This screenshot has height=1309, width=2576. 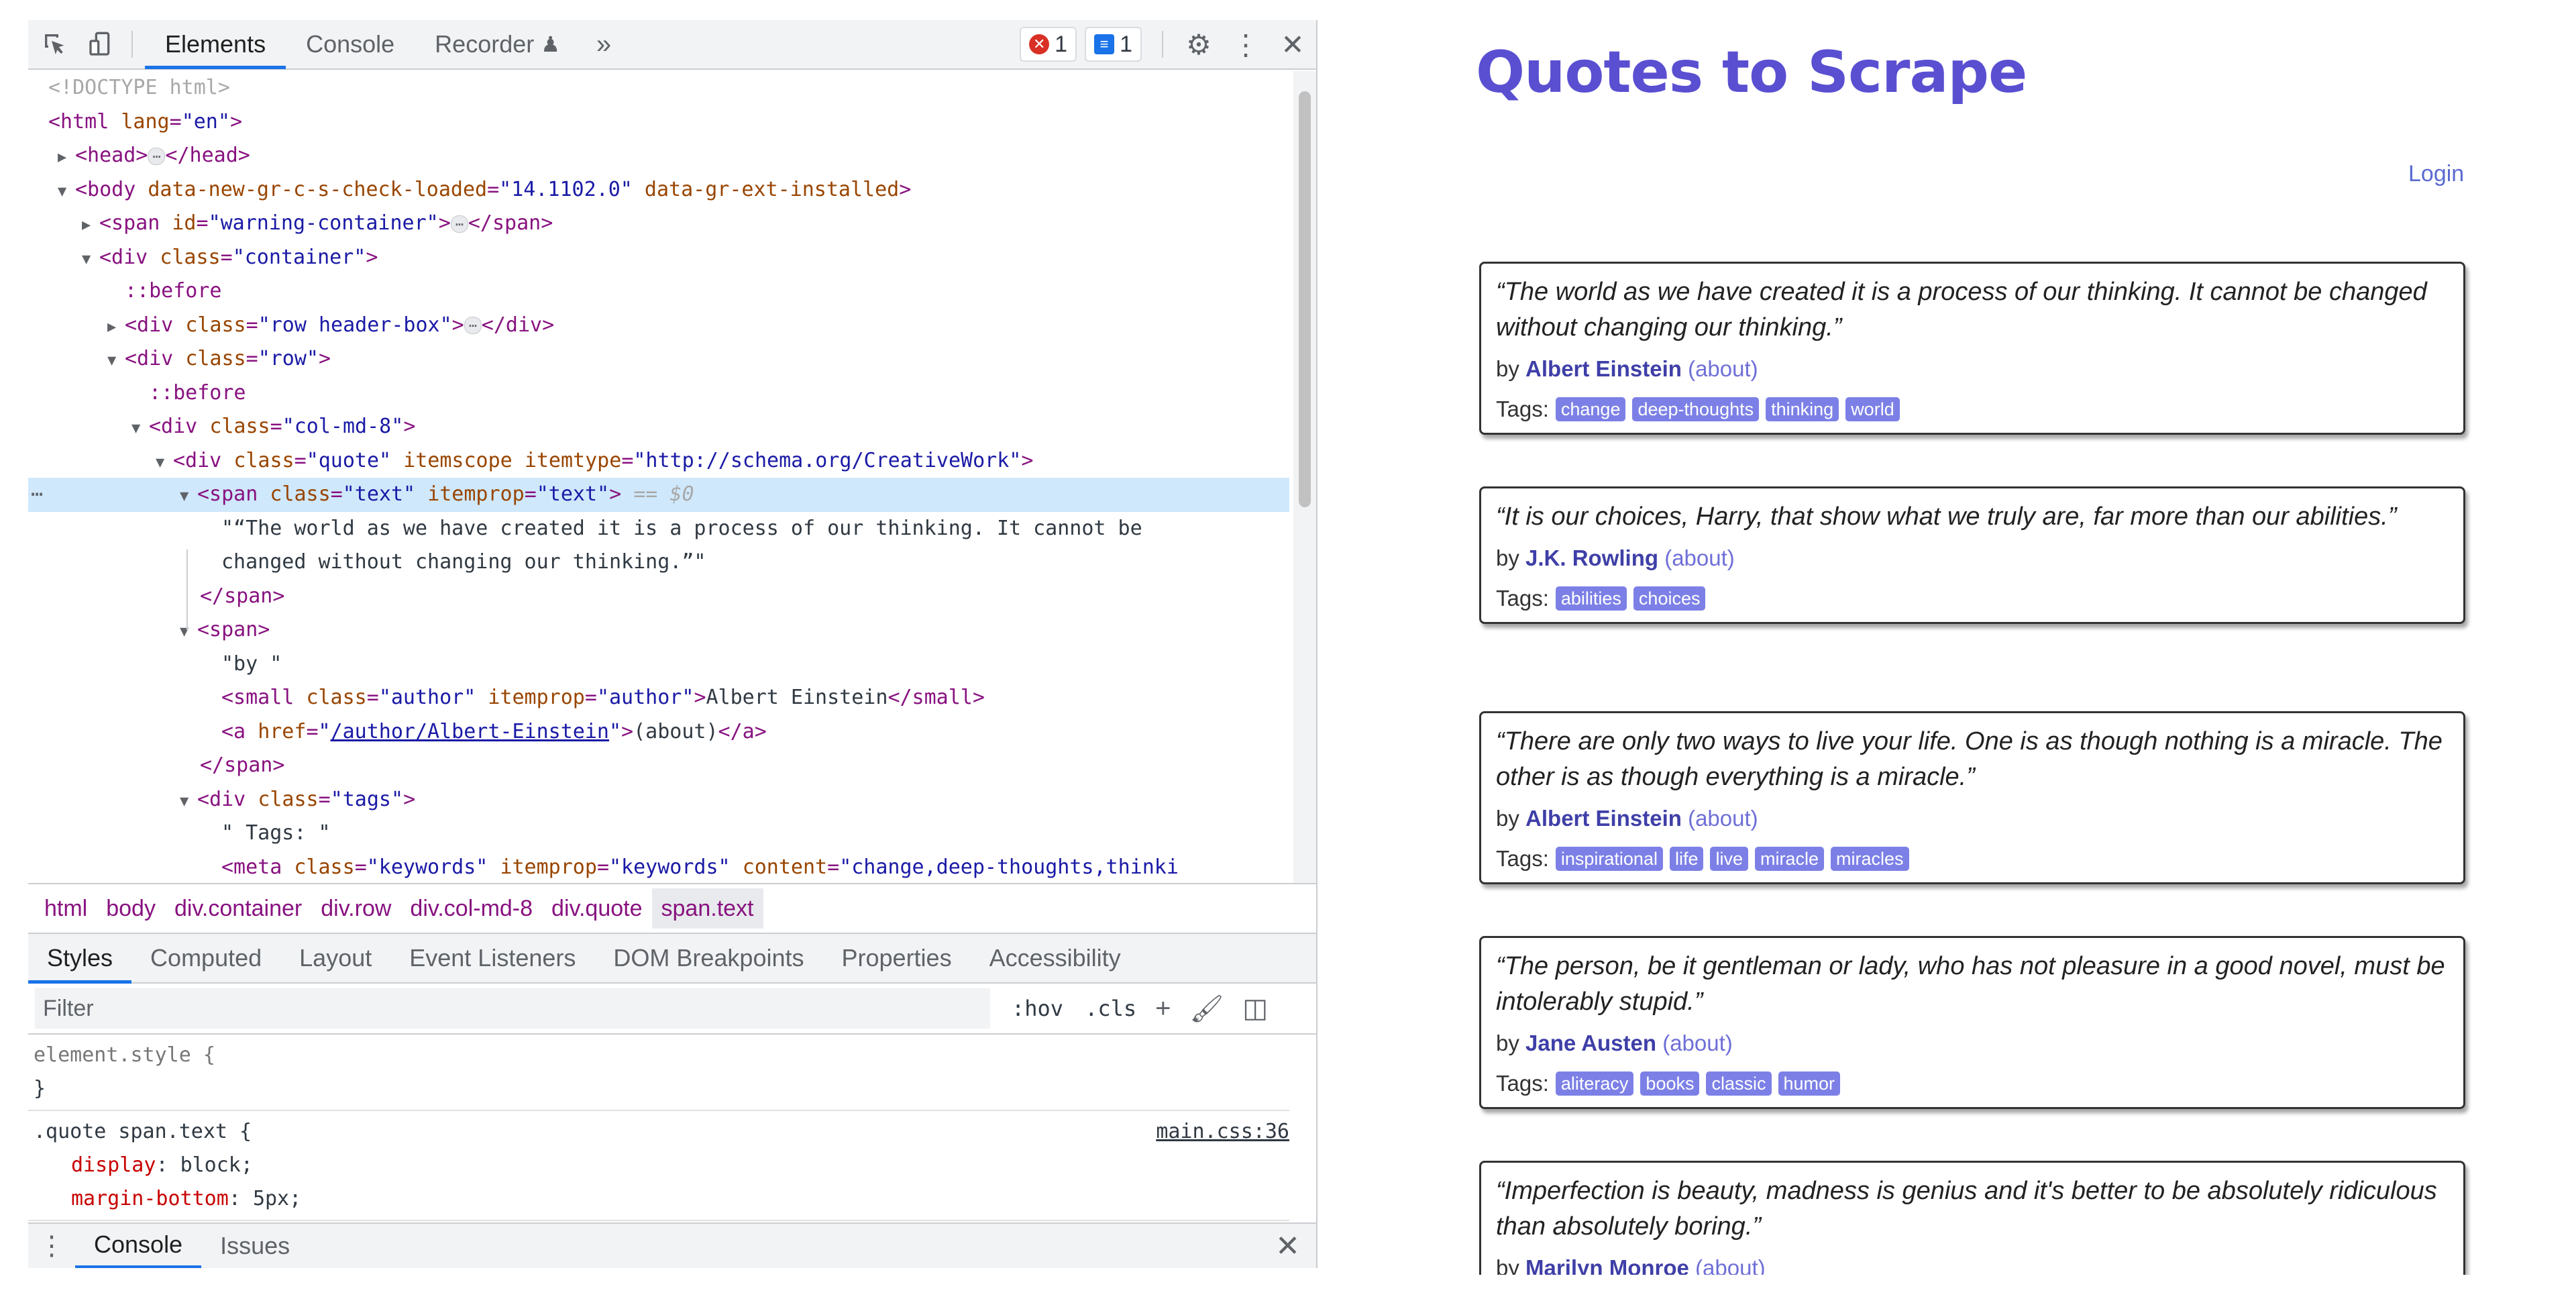 I want to click on dom-node-div-col-md-8: ▼ <div class="col-md-8">, so click(x=658, y=427).